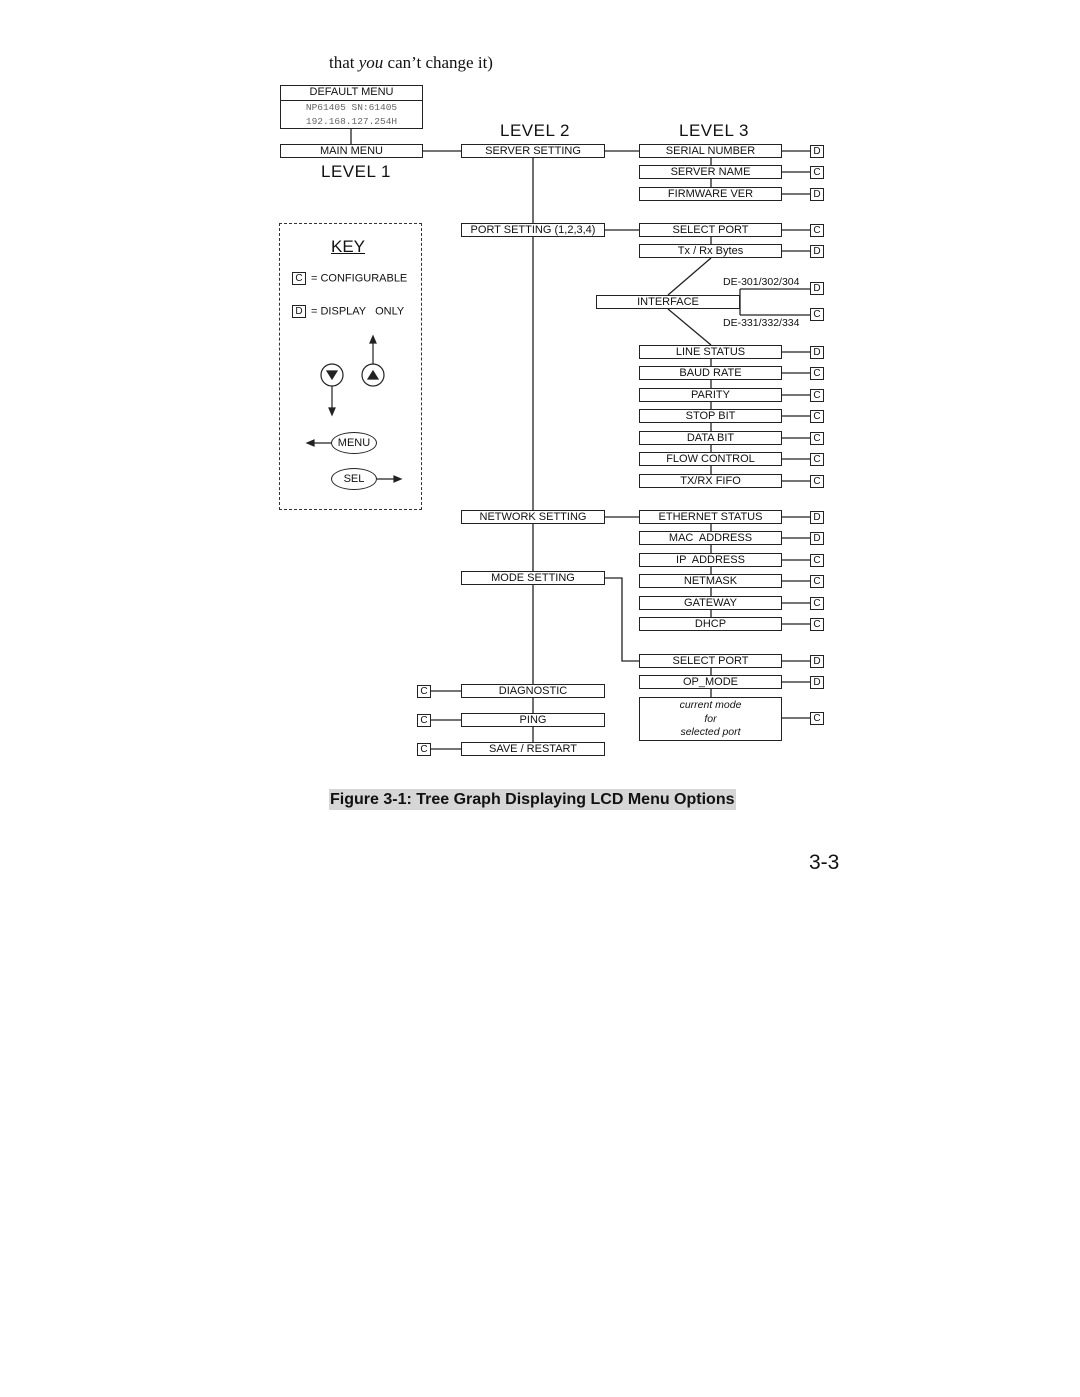  I want to click on flow-control-node: FLOW CONTROL, so click(710, 459).